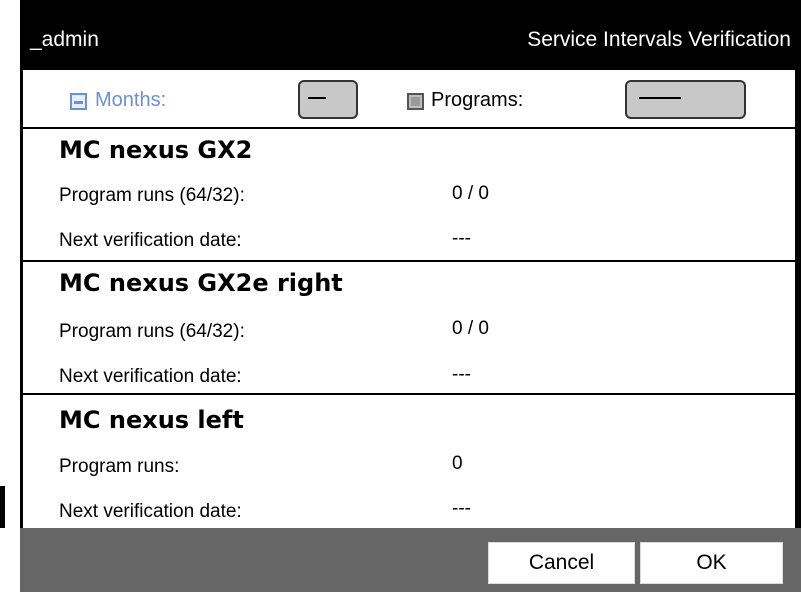  What do you see at coordinates (457, 463) in the screenshot?
I see `program-runs-value: 0` at bounding box center [457, 463].